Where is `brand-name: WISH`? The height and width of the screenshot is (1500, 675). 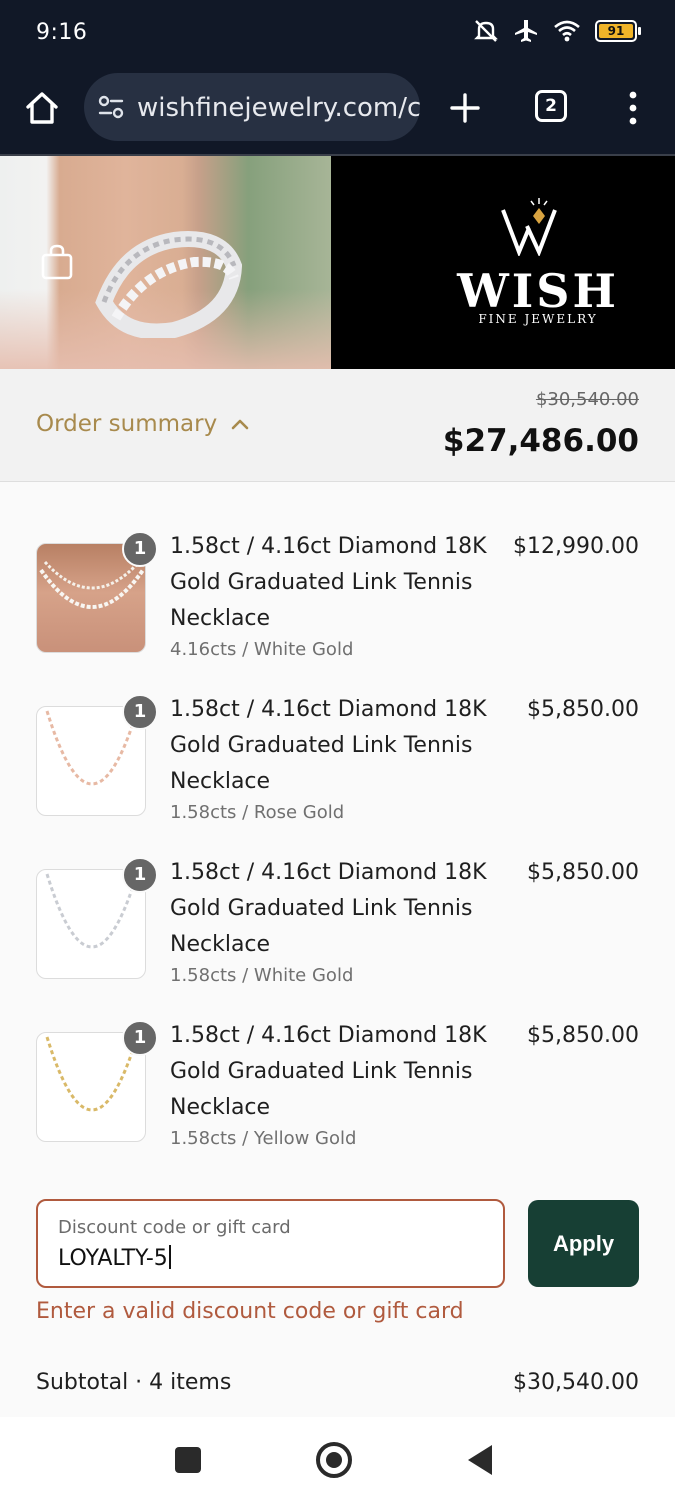 brand-name: WISH is located at coordinates (538, 291).